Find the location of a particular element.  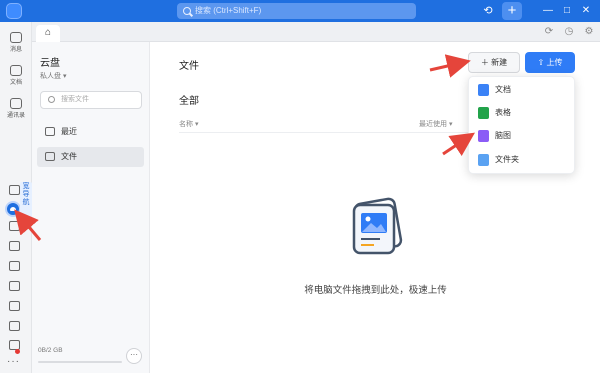

arrow-to-new is located at coordinates (450, 66).